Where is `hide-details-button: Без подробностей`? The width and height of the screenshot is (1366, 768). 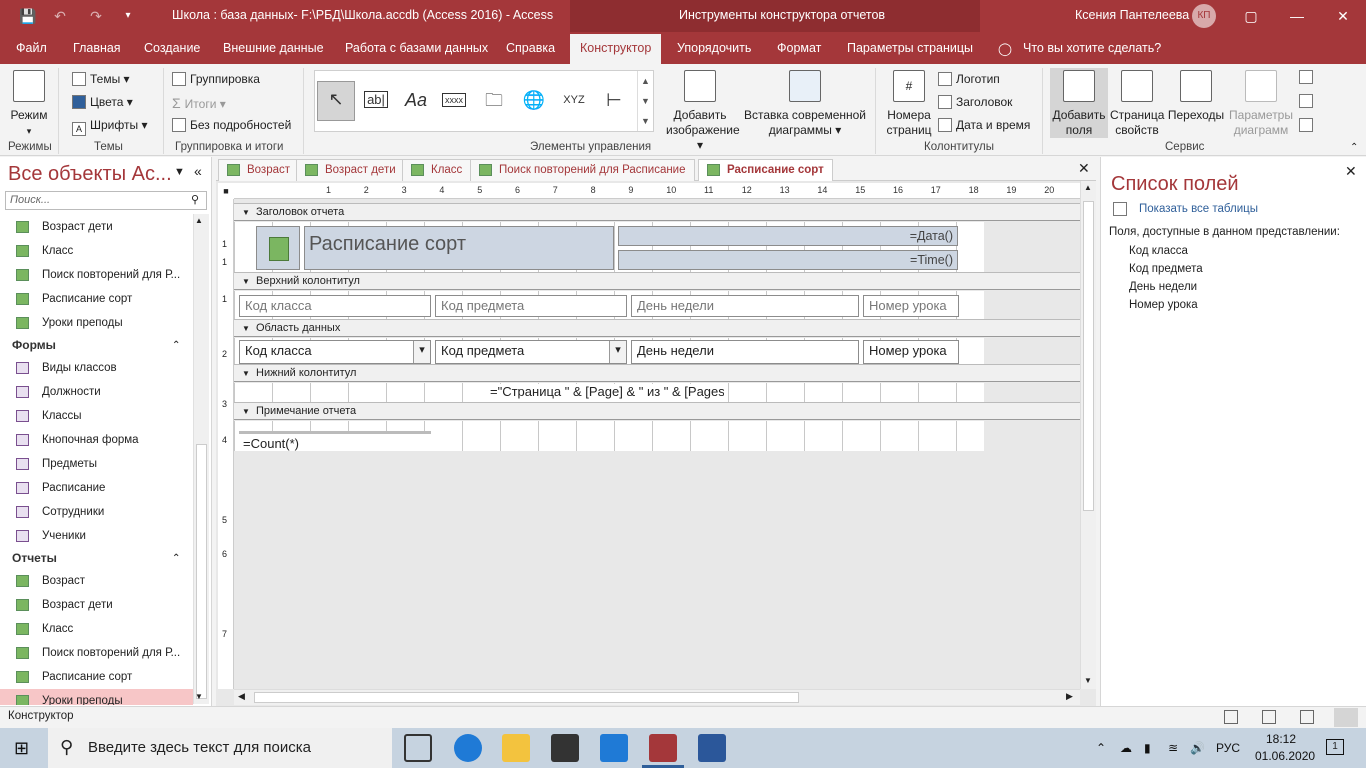 hide-details-button: Без подробностей is located at coordinates (231, 125).